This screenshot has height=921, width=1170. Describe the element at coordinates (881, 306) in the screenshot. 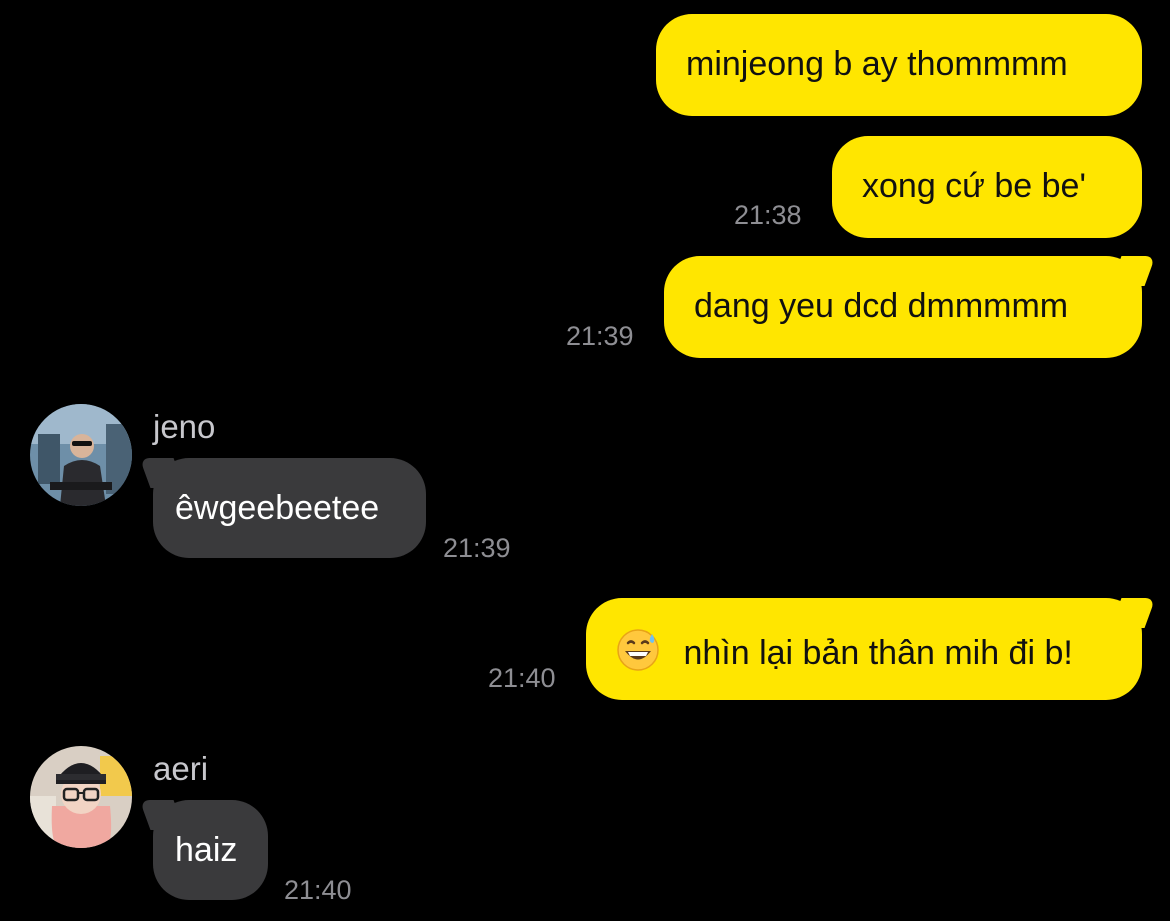

I see `message-text: dang yeu dcd dmmmmm` at that location.